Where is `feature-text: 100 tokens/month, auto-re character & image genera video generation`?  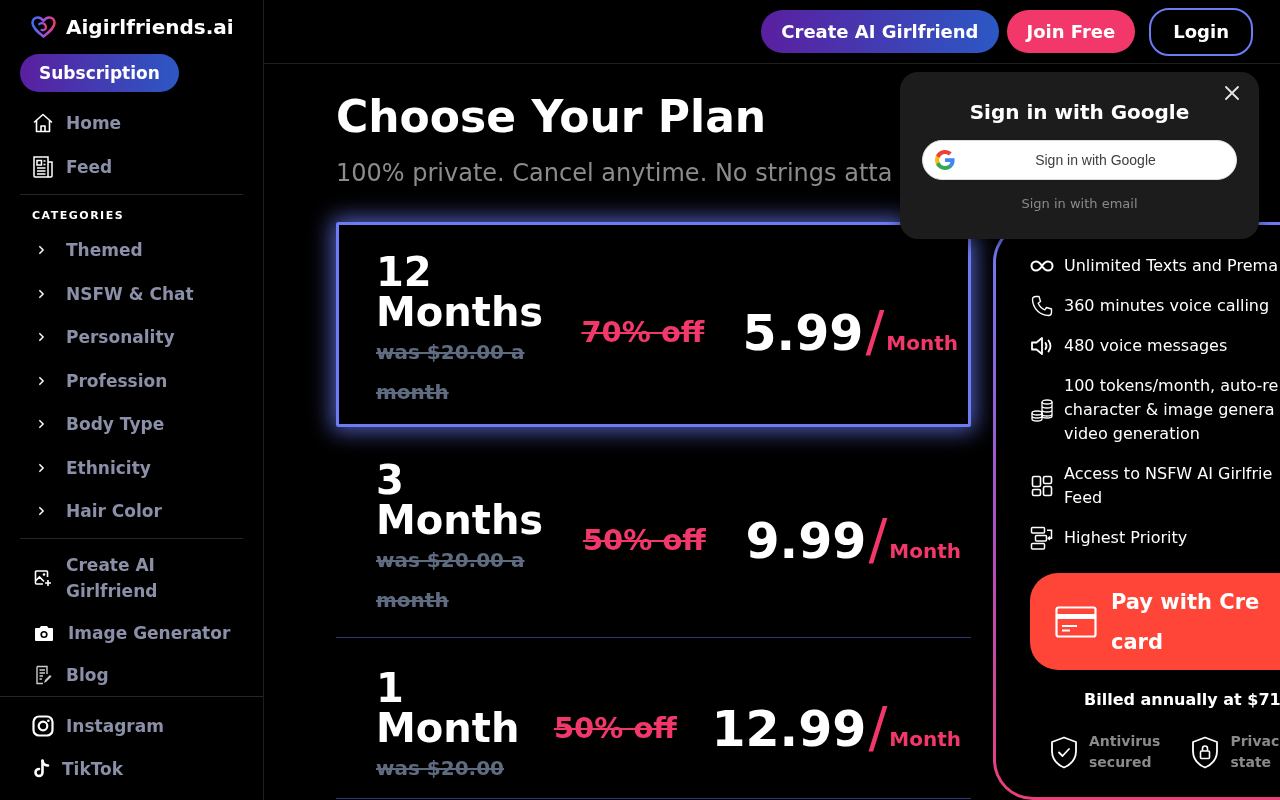 feature-text: 100 tokens/month, auto-re character & image genera video generation is located at coordinates (1171, 410).